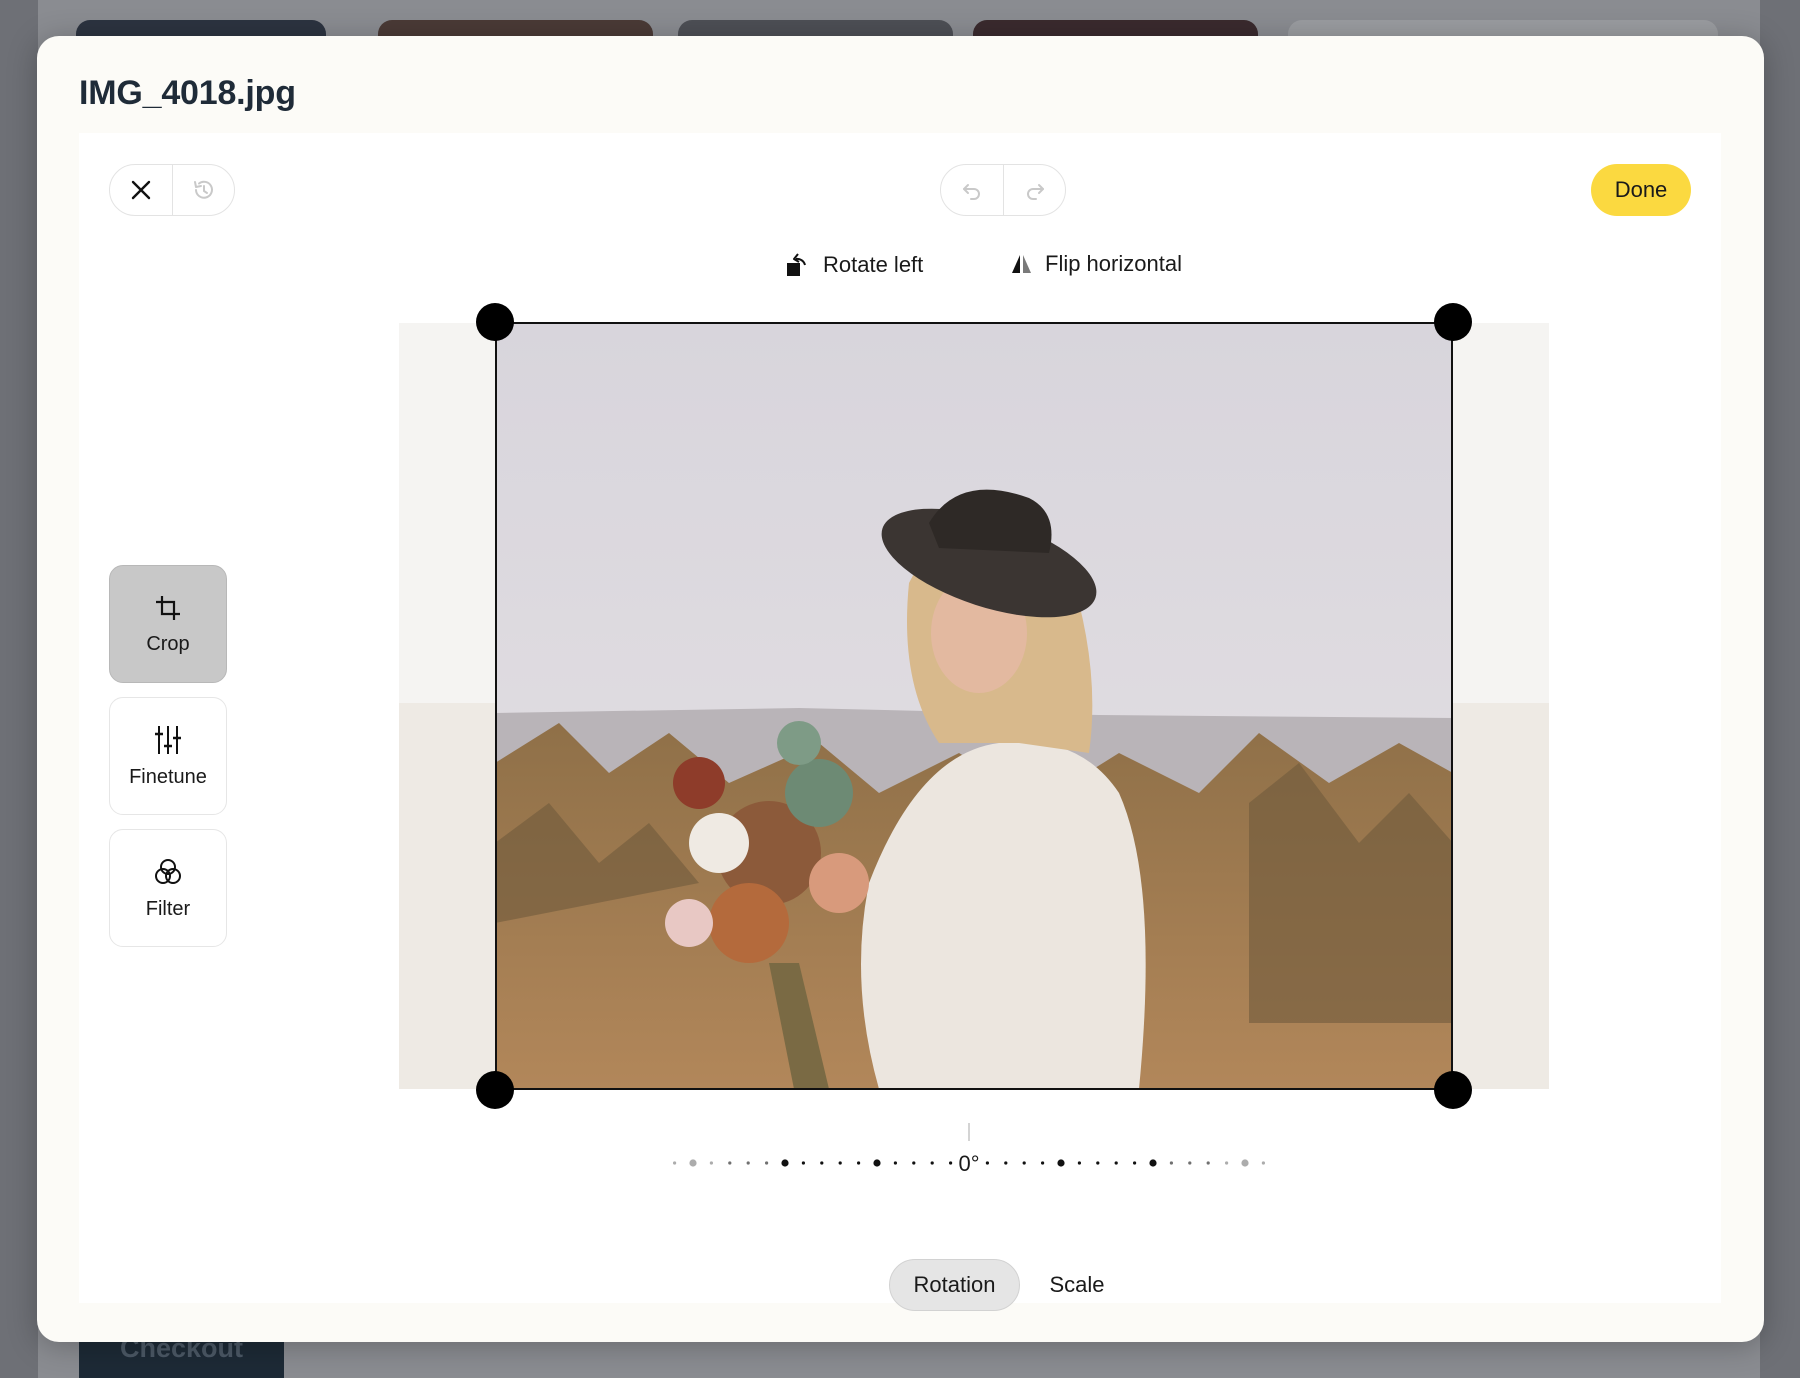 The width and height of the screenshot is (1800, 1378). Describe the element at coordinates (1021, 264) in the screenshot. I see `flip-horizontal-icon` at that location.